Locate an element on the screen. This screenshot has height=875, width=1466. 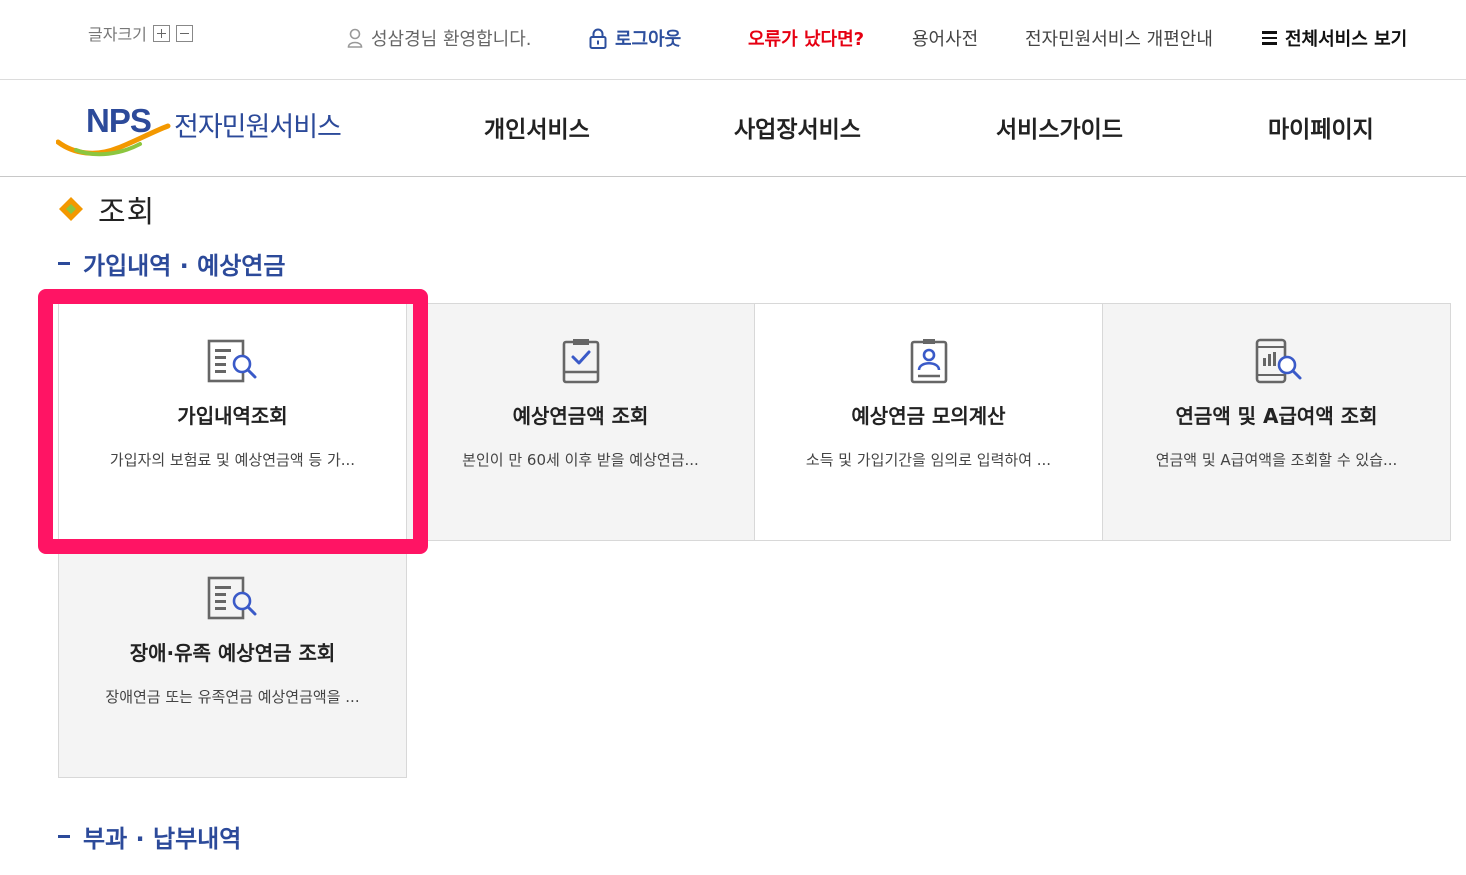
section-title-text: 부과 · 납부내역 is located at coordinates (162, 839).